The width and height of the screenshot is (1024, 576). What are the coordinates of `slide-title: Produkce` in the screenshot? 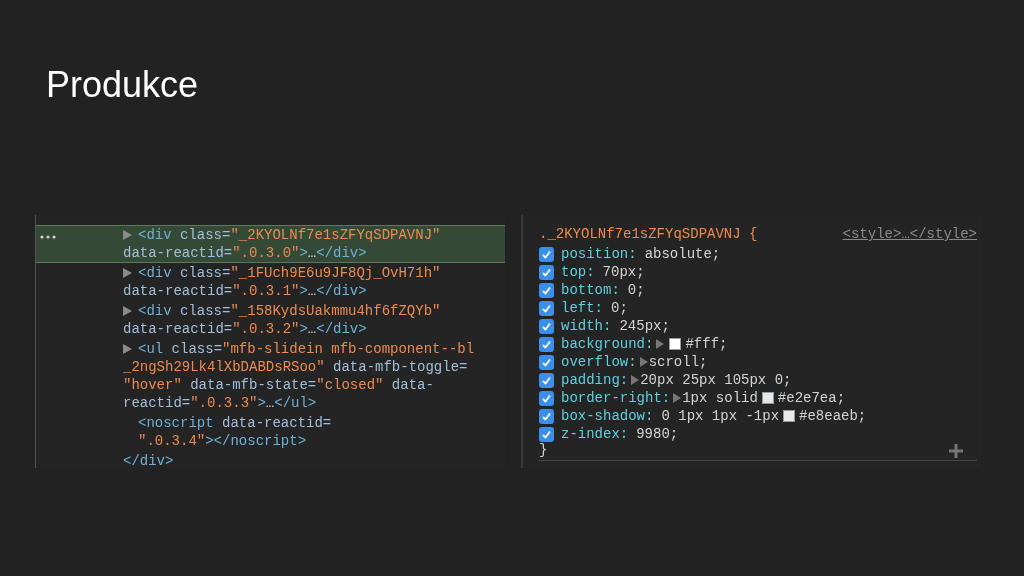 It's located at (122, 85).